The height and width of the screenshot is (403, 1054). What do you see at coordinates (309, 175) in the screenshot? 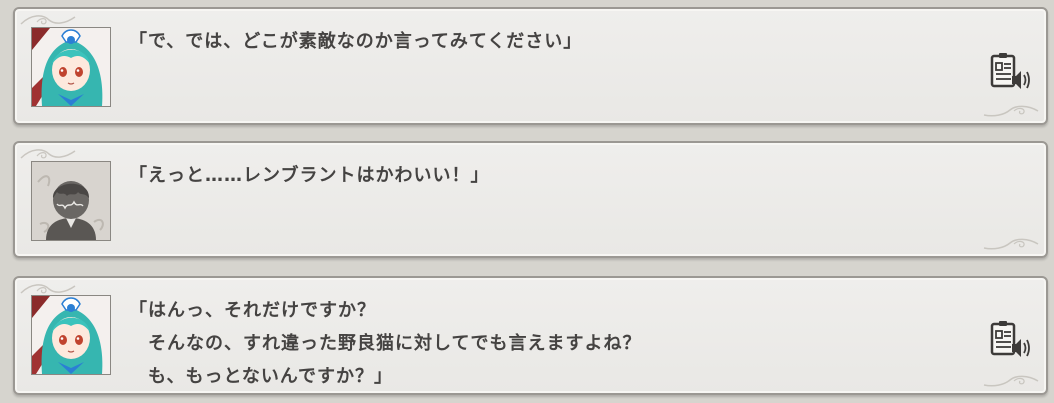
I see `dialogue-text: 「えっと……レンブラントはかわいい！」` at bounding box center [309, 175].